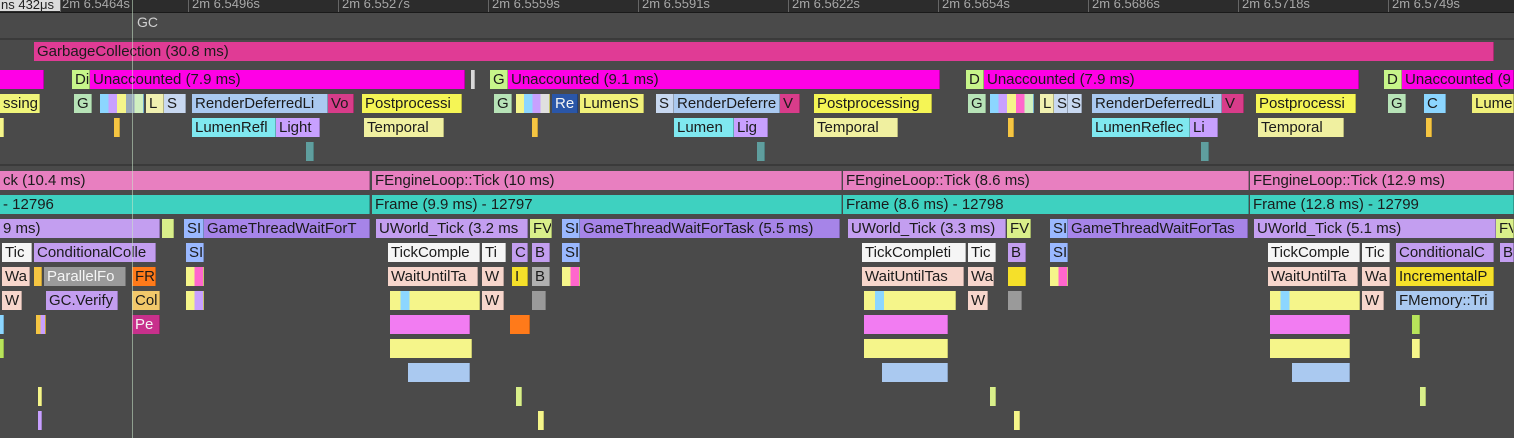 This screenshot has width=1514, height=438. I want to click on timing-event: UWorld_Tick (3.3 ms), so click(927, 228).